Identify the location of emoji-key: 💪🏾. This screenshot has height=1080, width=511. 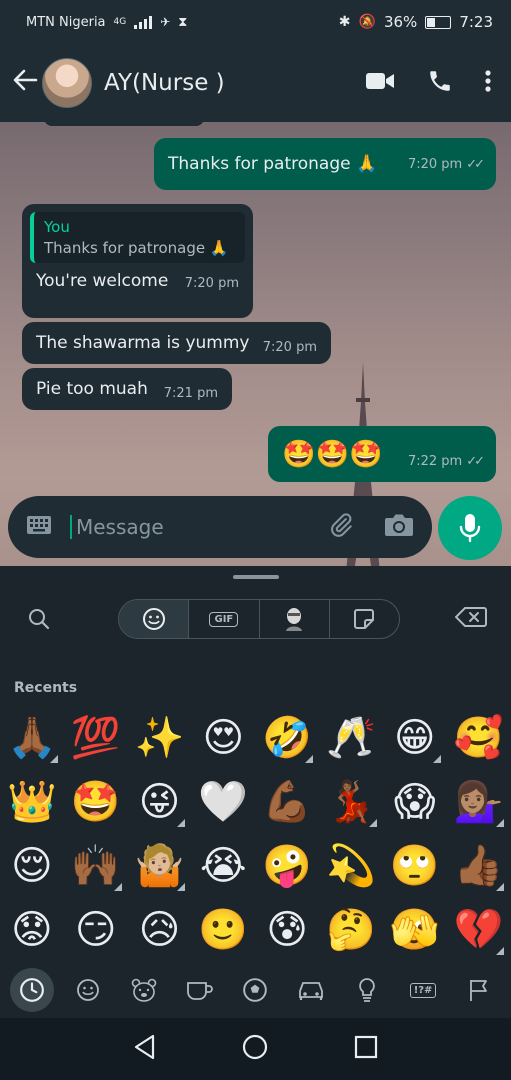
(287, 802).